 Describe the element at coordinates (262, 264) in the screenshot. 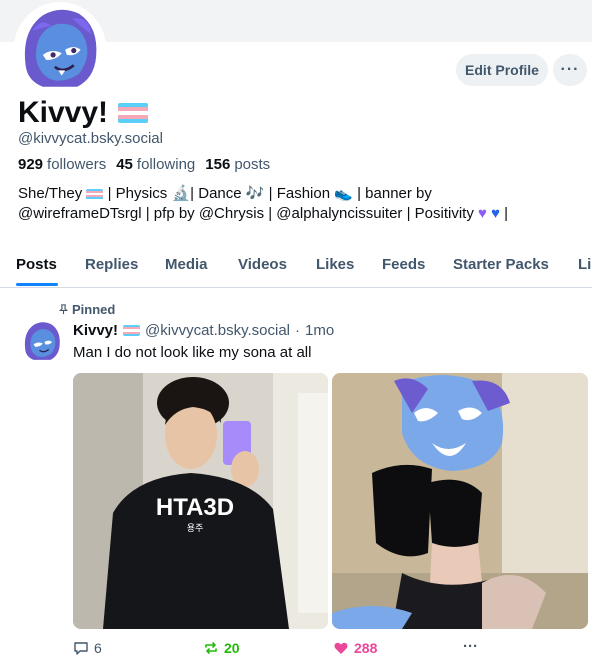

I see `tab-videos: Videos` at that location.